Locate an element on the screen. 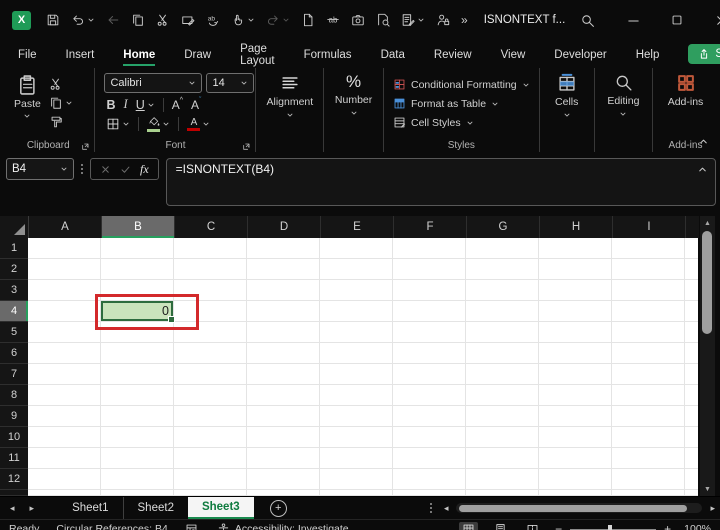 The image size is (720, 530). back-icon is located at coordinates (113, 20).